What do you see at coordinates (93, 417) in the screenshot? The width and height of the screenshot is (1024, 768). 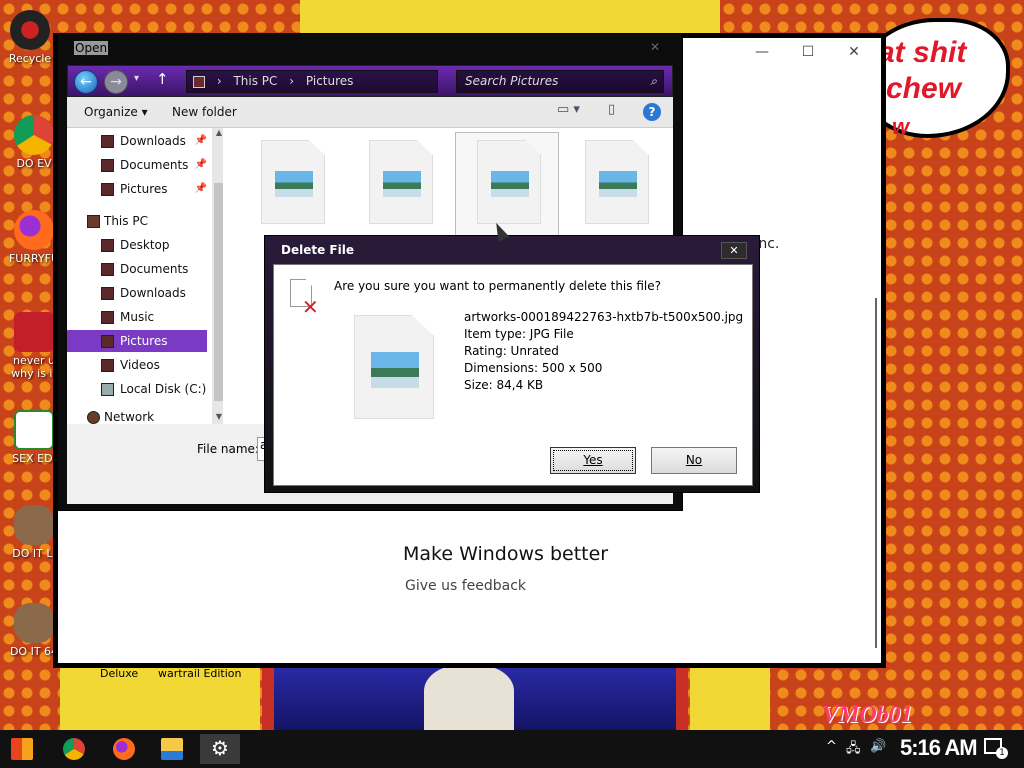 I see `network-icon` at bounding box center [93, 417].